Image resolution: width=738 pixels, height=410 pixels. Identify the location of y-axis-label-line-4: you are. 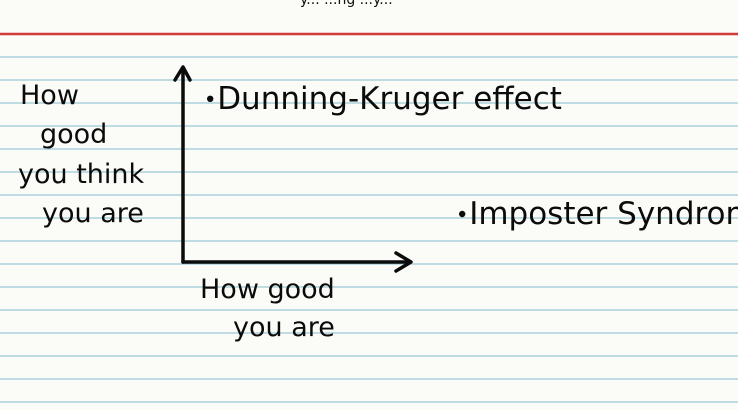
(93, 213).